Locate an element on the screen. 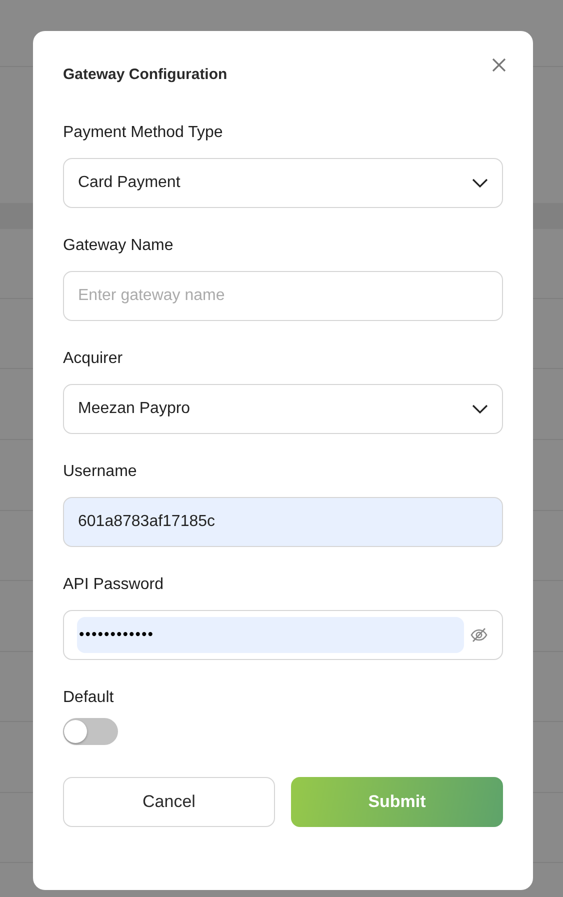 The image size is (563, 897). password-value: •••••••••••• is located at coordinates (270, 635).